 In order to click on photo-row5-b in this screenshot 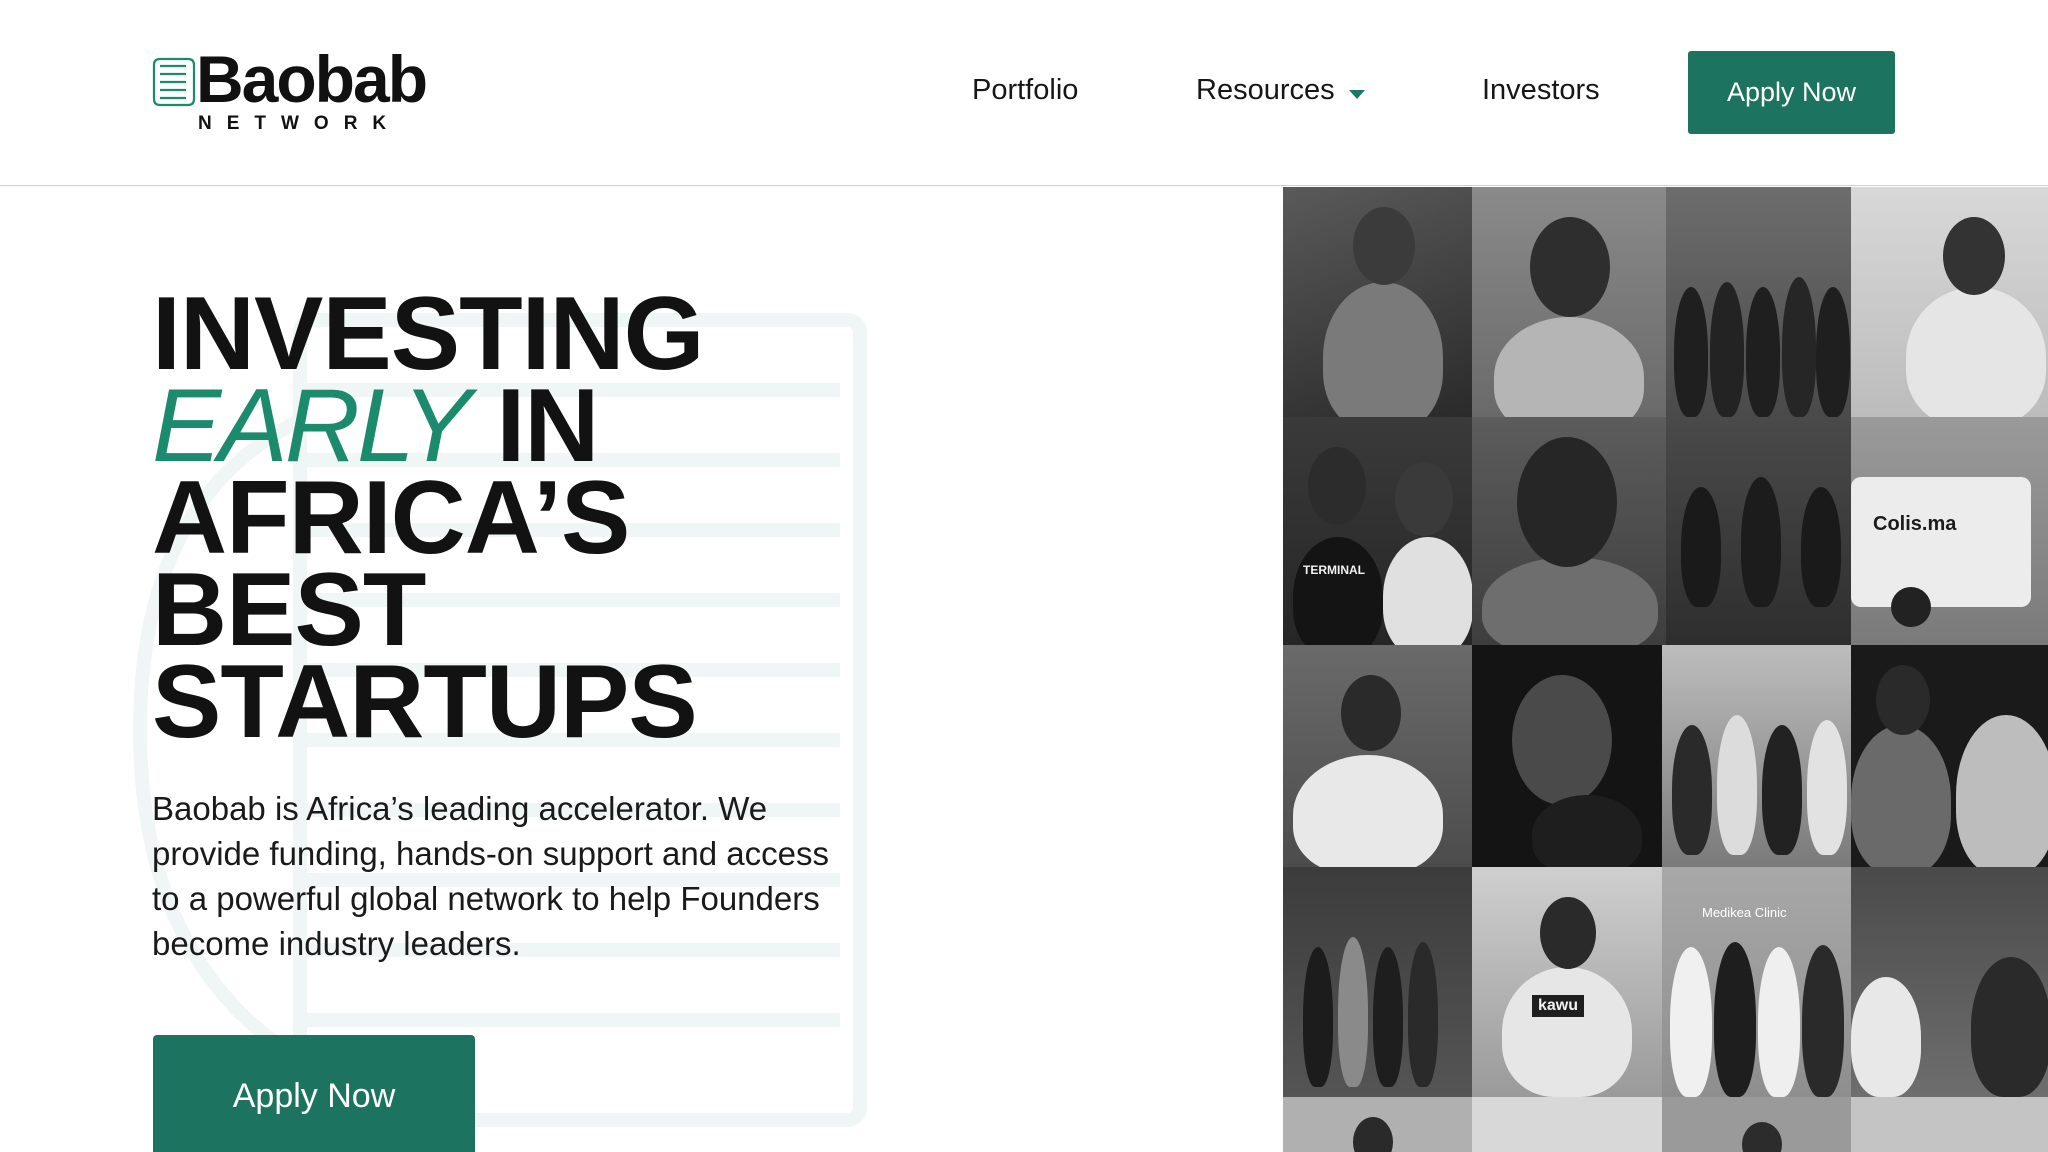, I will do `click(1567, 1124)`.